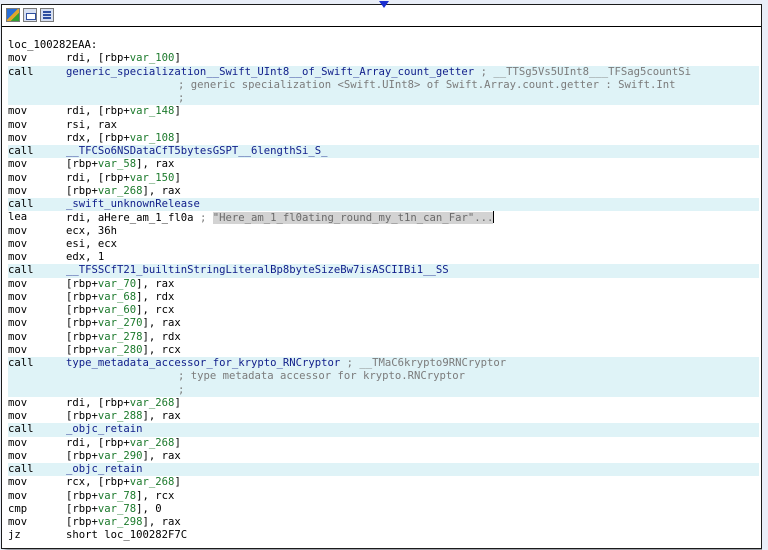  What do you see at coordinates (383, 470) in the screenshot?
I see `code-line: call _objc_retain` at bounding box center [383, 470].